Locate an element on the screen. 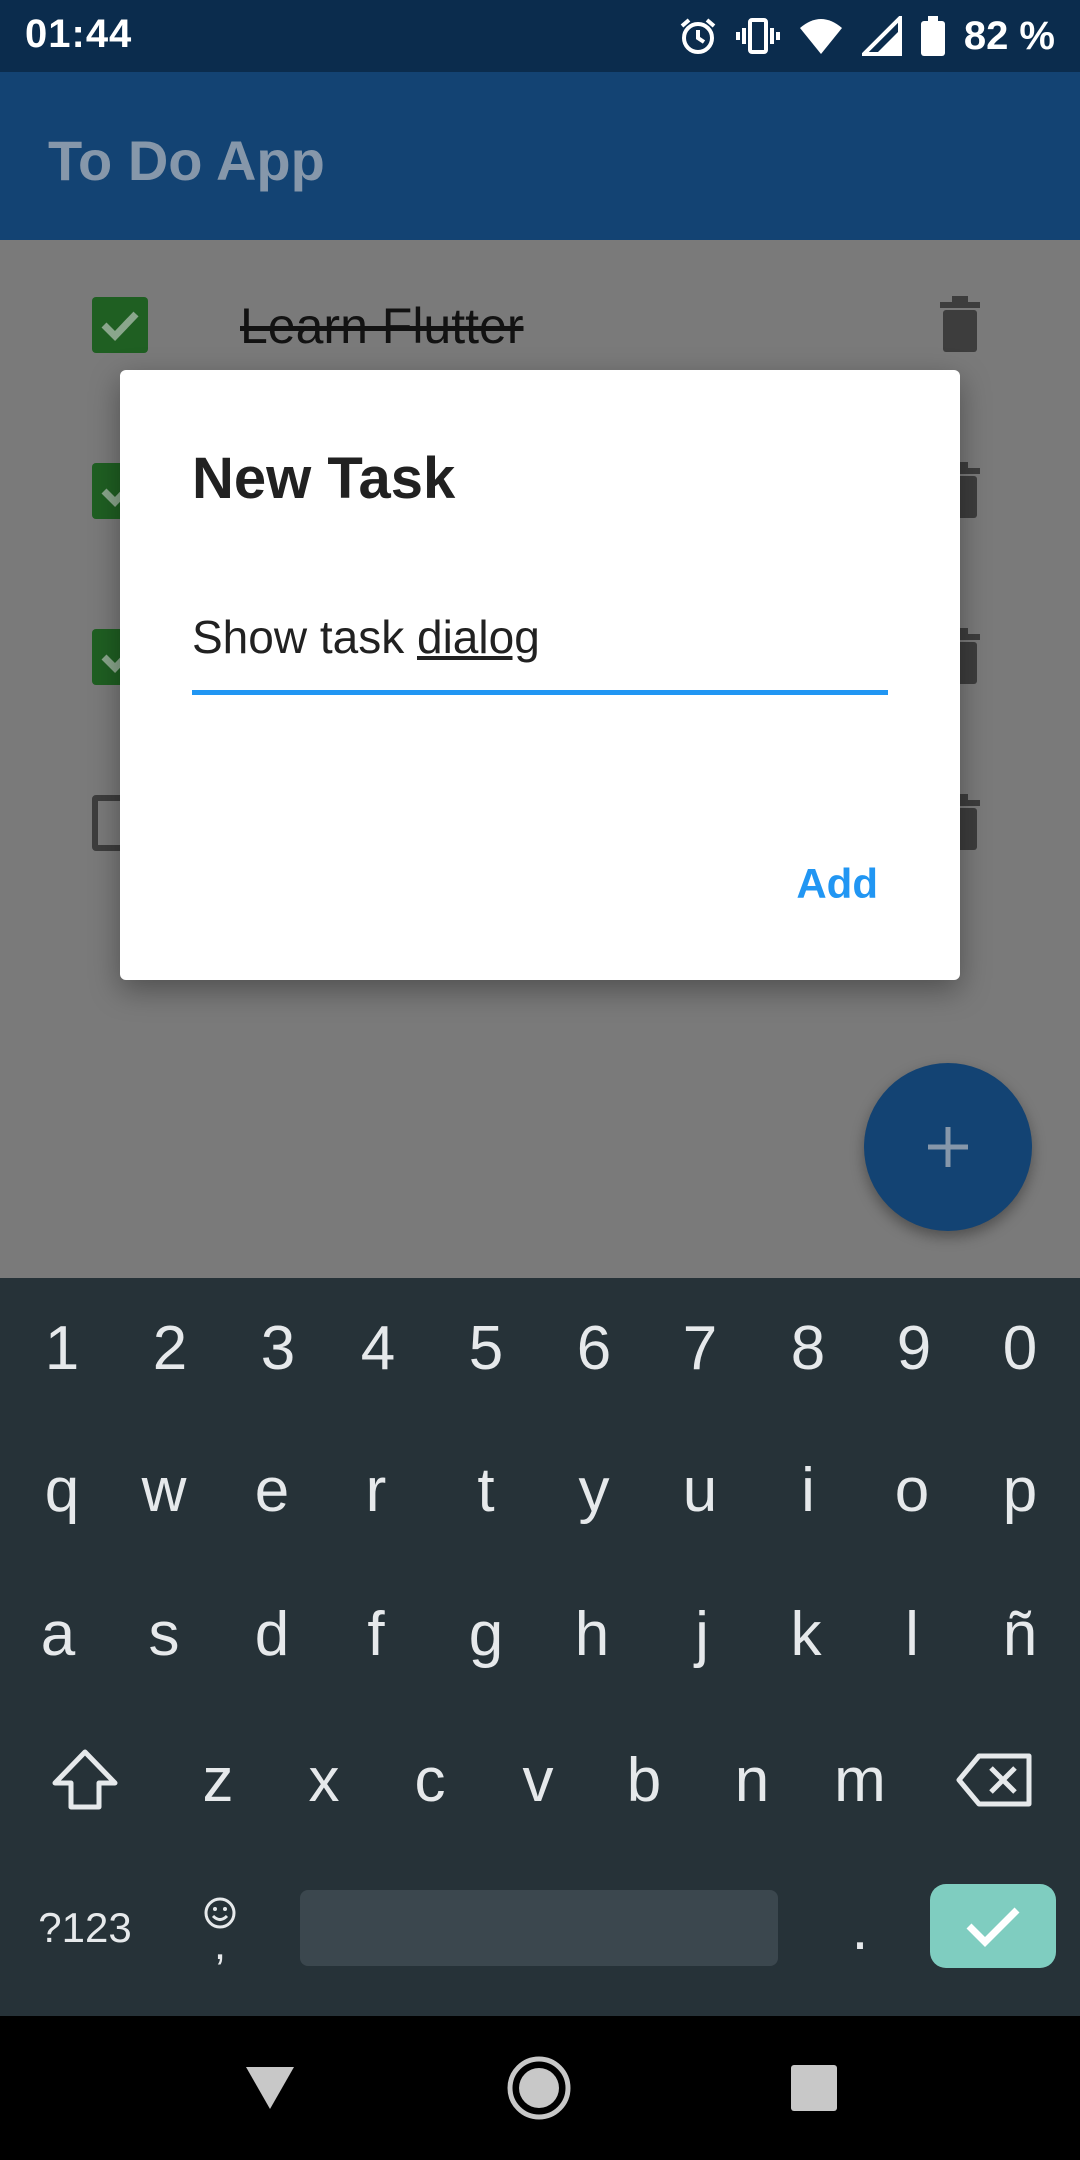 The image size is (1080, 2160). key-8: 8 is located at coordinates (808, 1348).